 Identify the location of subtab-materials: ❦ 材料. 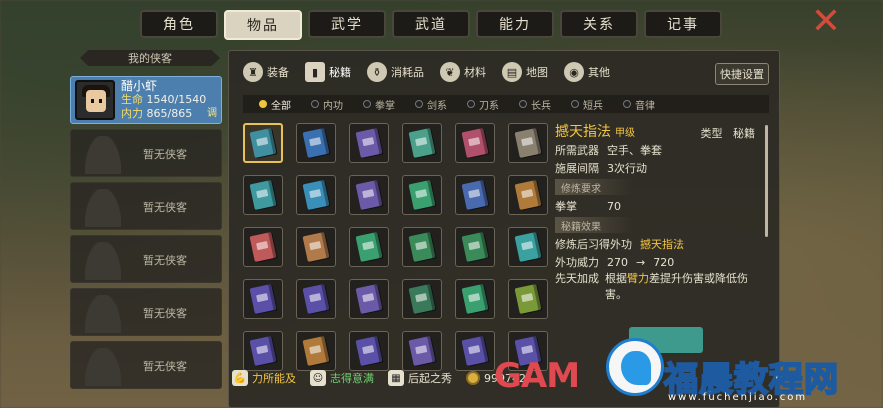
(463, 72).